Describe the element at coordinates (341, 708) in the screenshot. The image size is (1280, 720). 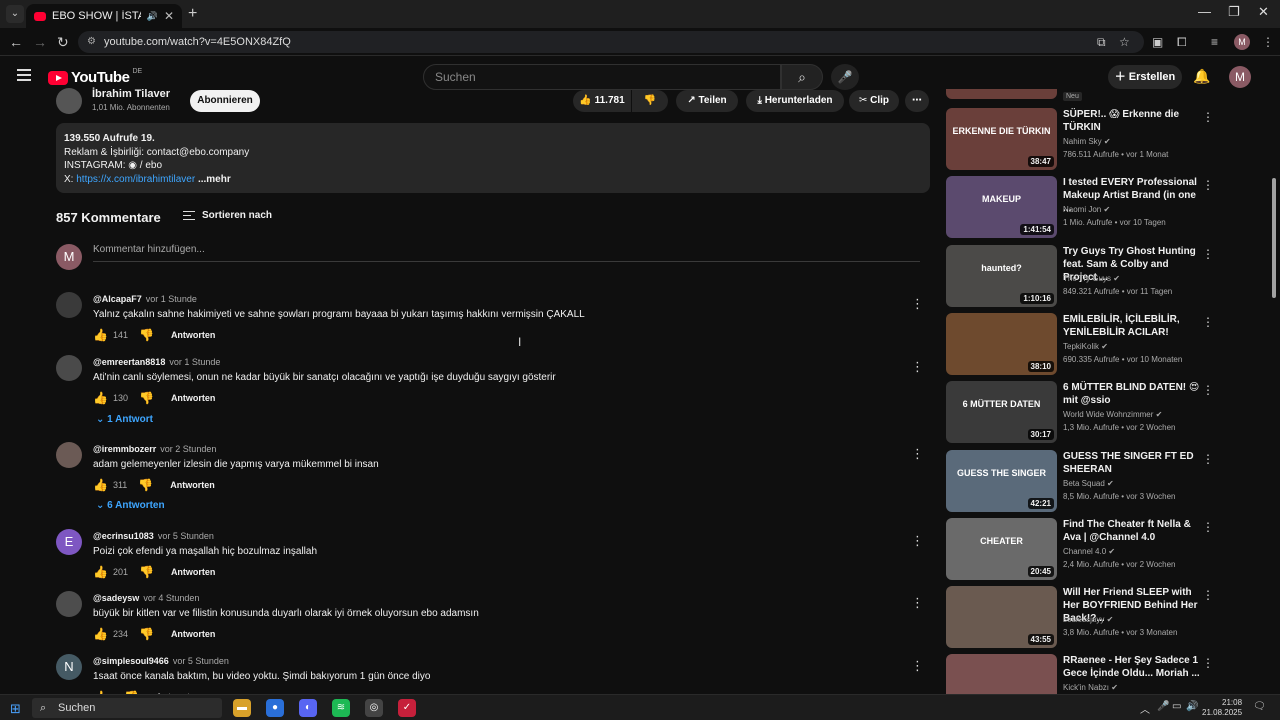
I see `spotify-icon: ≋` at that location.